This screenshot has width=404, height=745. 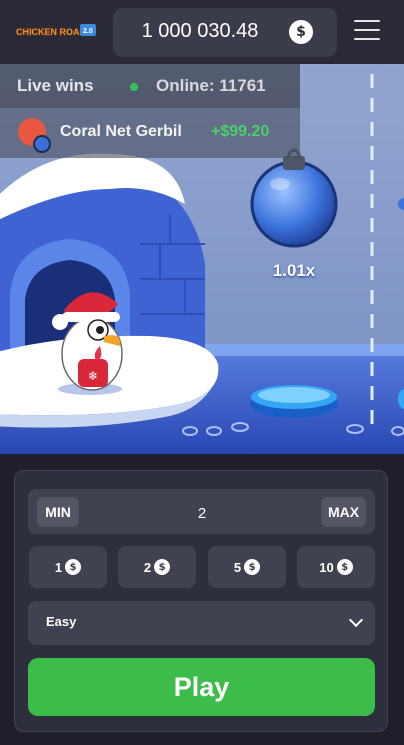 What do you see at coordinates (147, 567) in the screenshot?
I see `quick-bet-label: 2` at bounding box center [147, 567].